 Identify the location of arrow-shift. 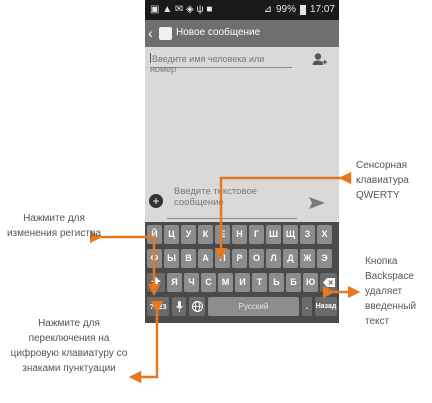
(125, 263).